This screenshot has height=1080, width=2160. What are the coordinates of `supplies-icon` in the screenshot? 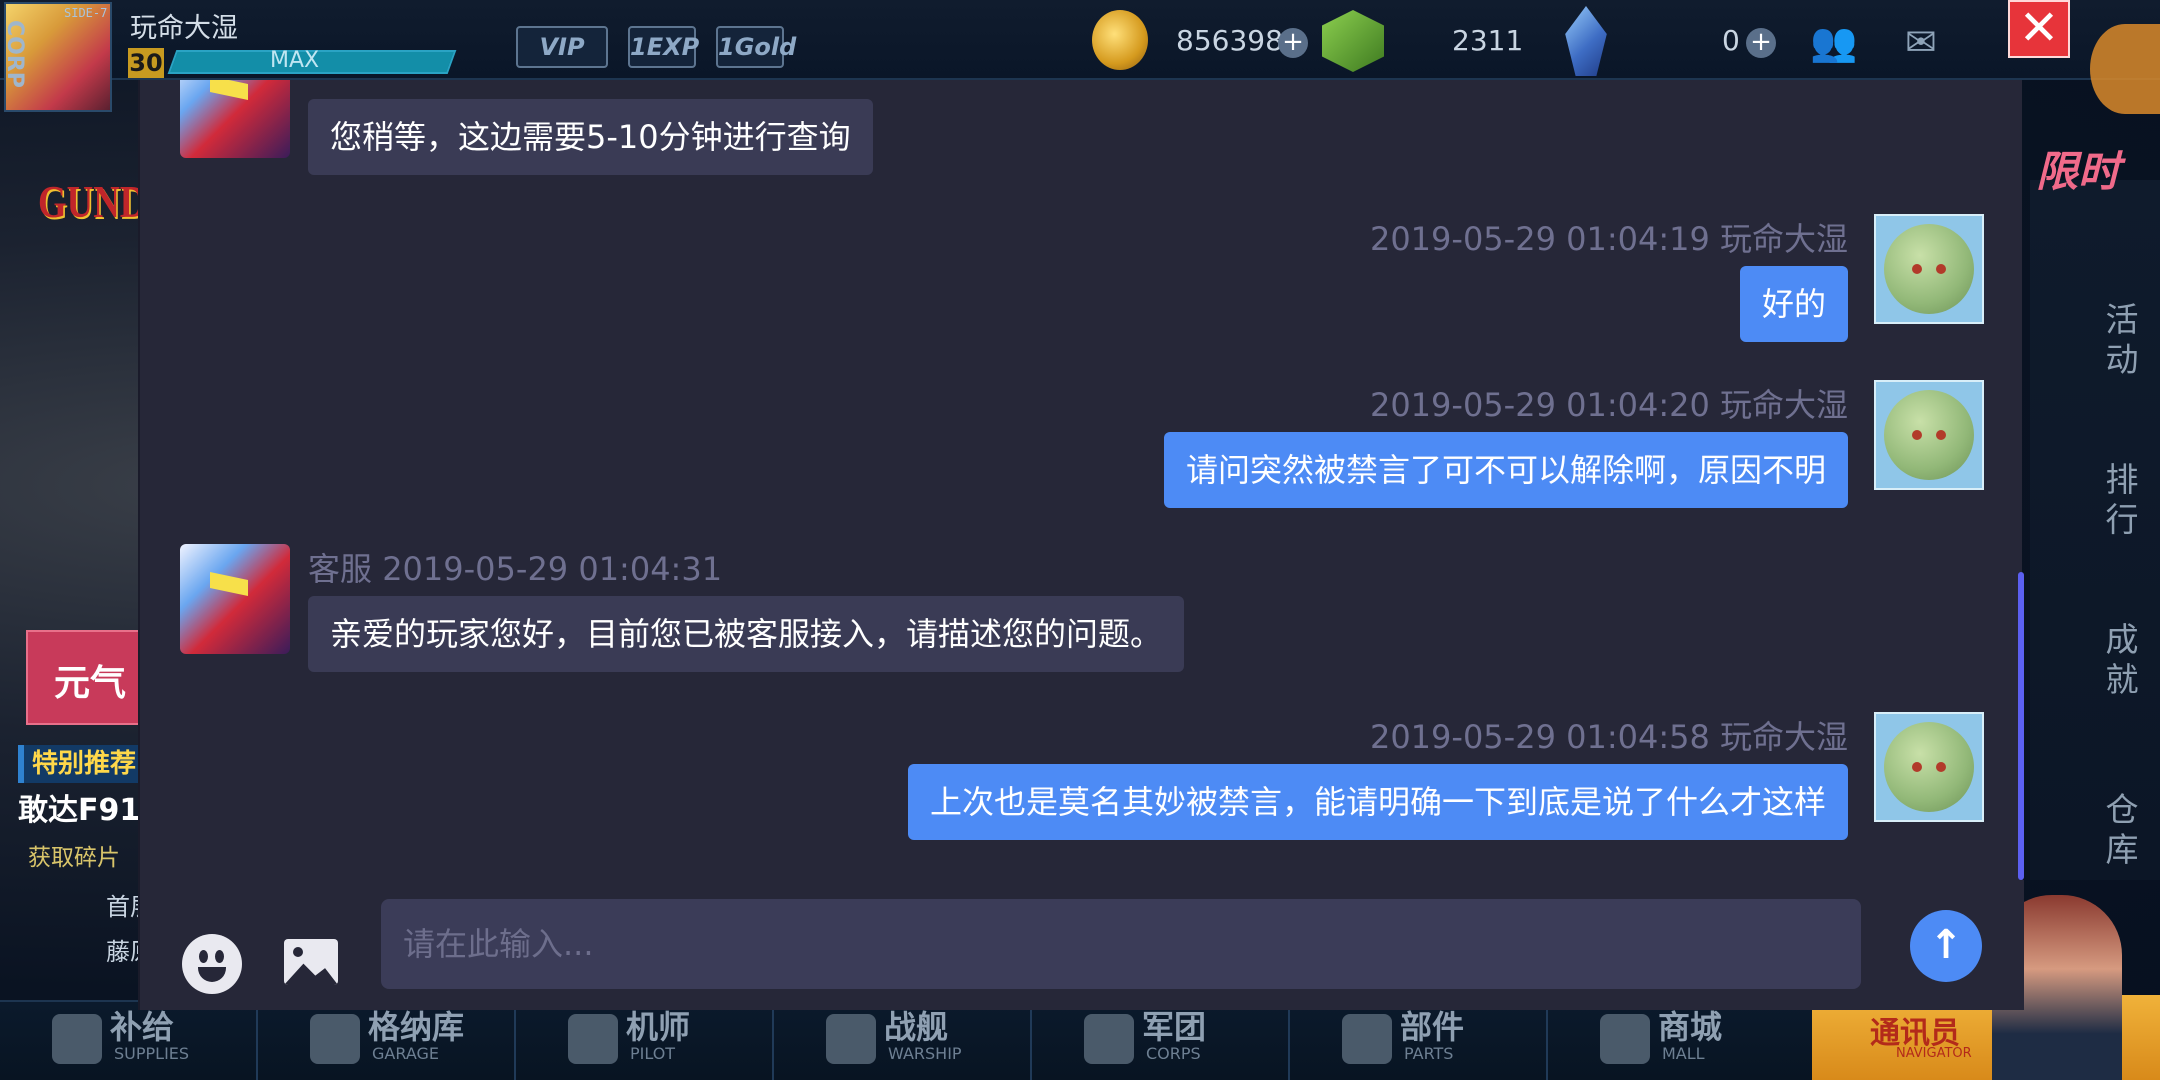 It's located at (77, 1039).